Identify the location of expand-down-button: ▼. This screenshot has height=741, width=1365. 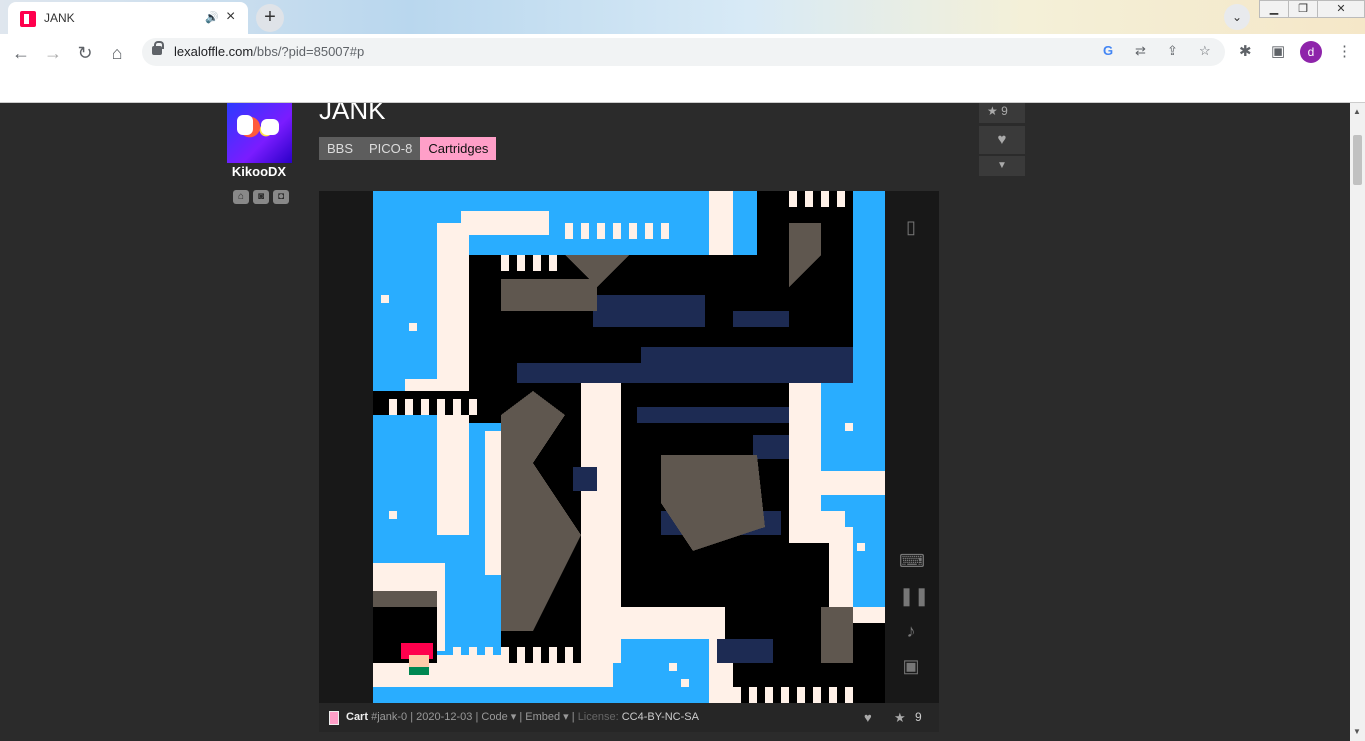
(1002, 166).